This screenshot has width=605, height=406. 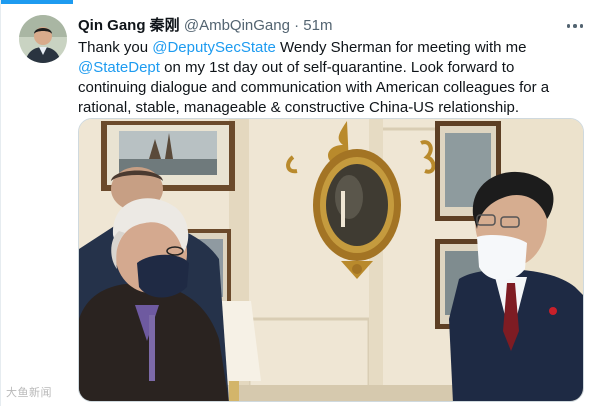 I want to click on author-name: Qin Gang 秦刚, so click(x=129, y=25).